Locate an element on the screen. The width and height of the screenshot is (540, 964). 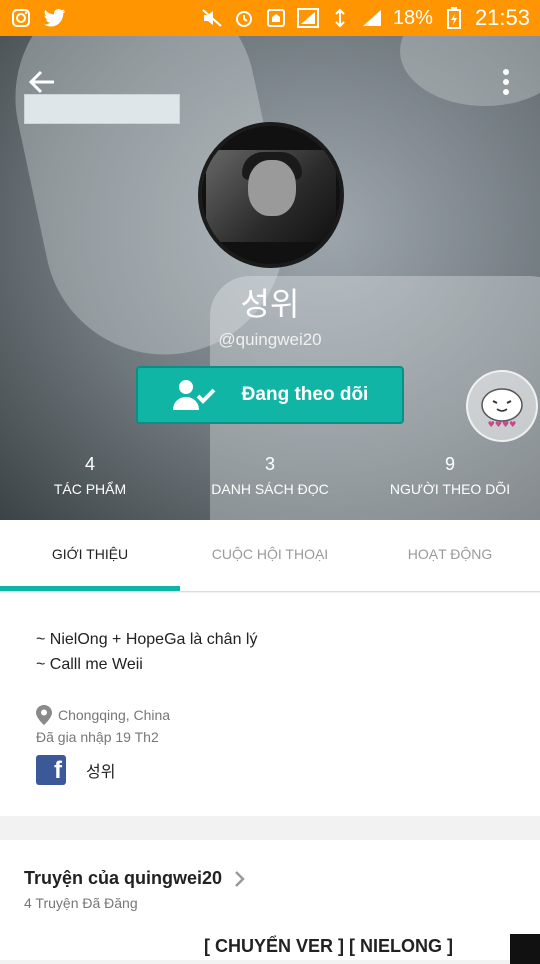
instagram-icon is located at coordinates (21, 18).